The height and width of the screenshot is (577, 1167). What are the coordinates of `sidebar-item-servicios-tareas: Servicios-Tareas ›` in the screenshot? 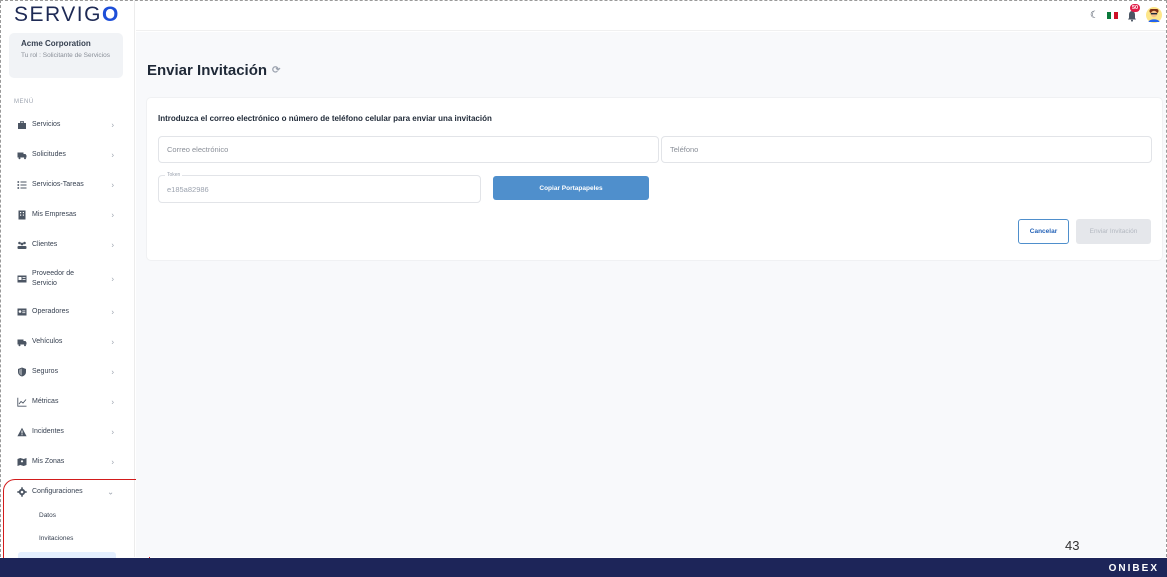 It's located at (68, 185).